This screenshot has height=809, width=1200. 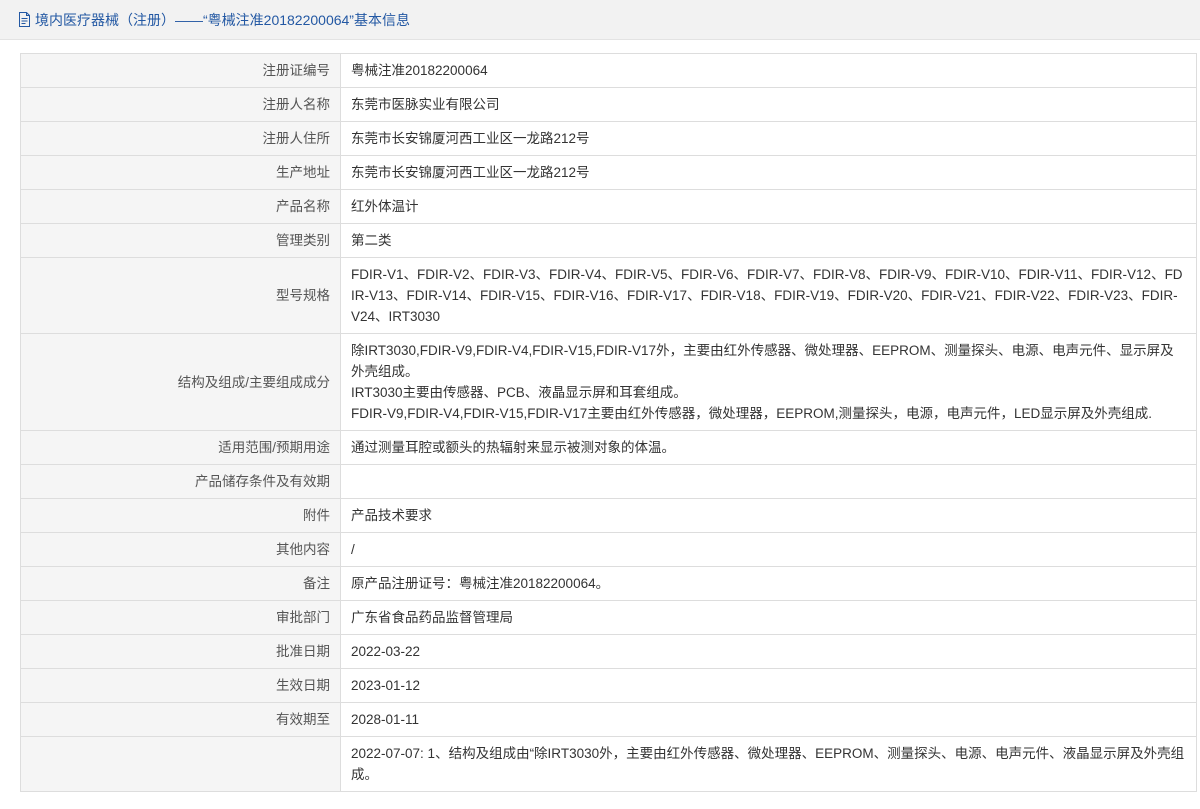 What do you see at coordinates (180, 295) in the screenshot?
I see `model-spec-label: 型号规格` at bounding box center [180, 295].